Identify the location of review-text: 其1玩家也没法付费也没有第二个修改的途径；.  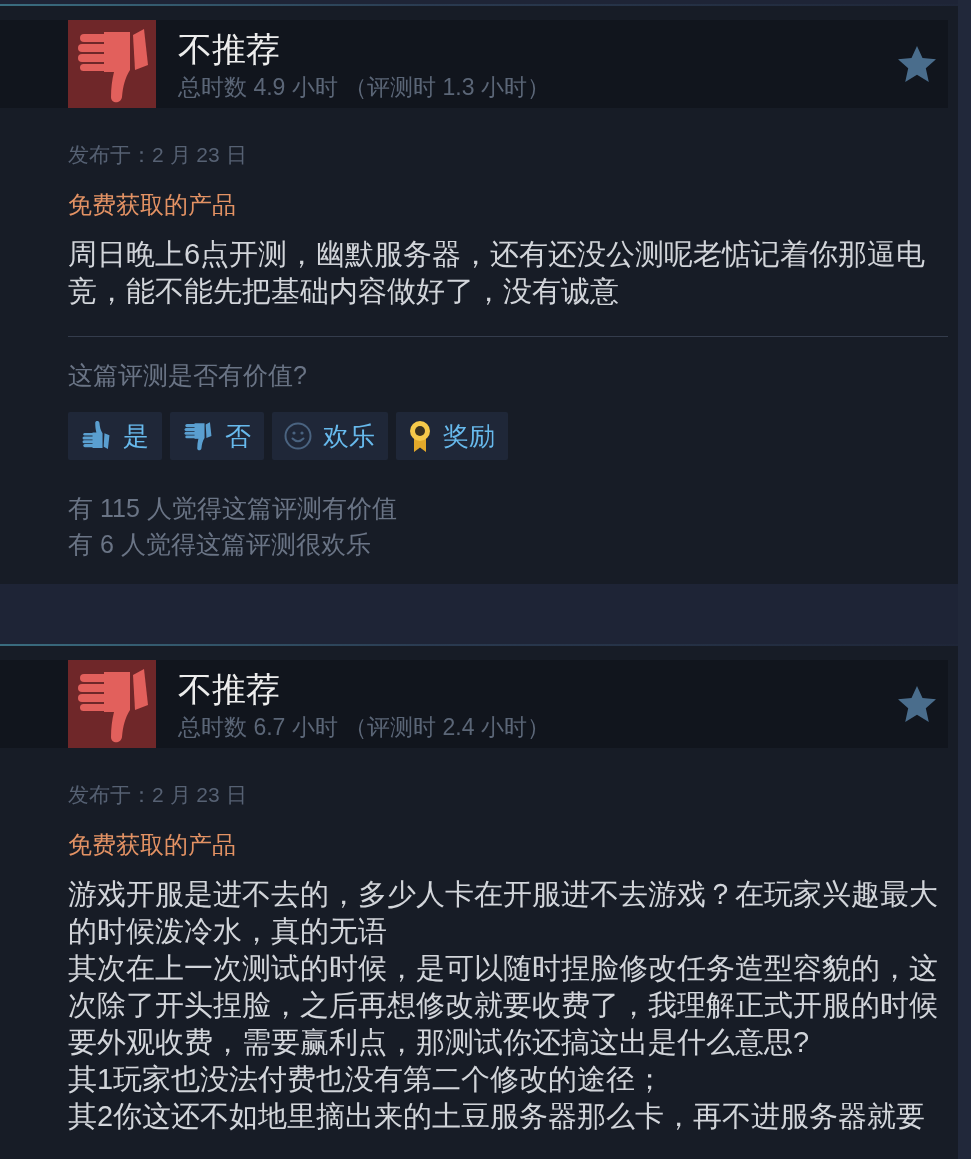
(367, 1079).